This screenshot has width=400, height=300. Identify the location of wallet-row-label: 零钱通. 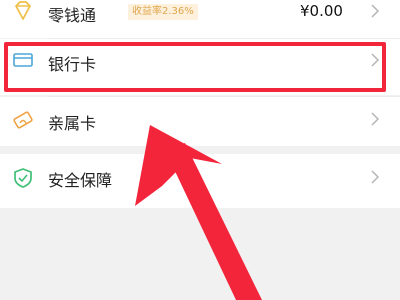
(72, 15).